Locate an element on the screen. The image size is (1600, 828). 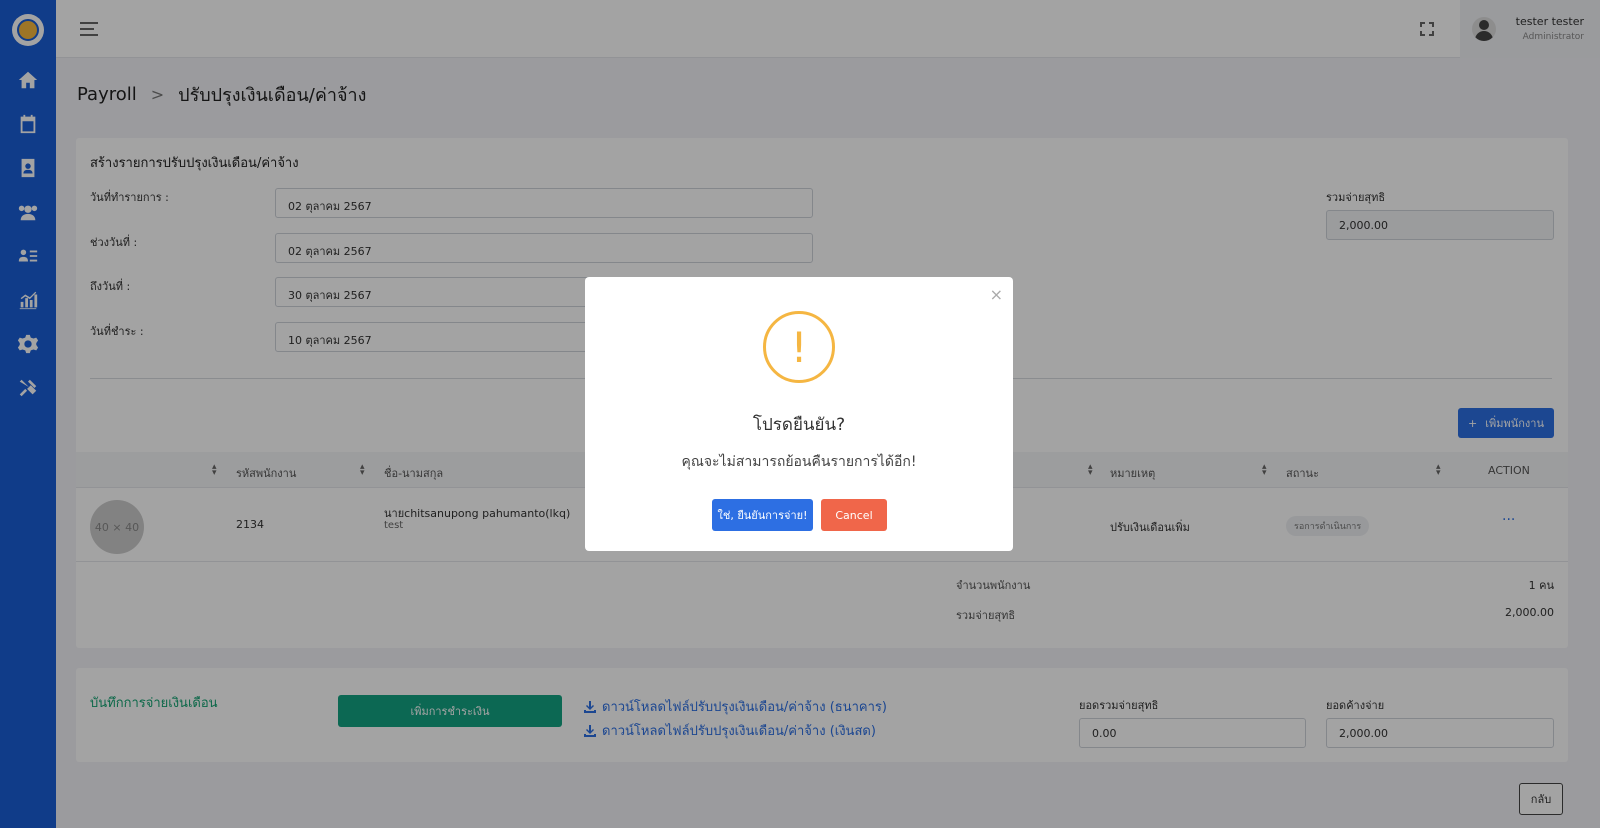
dialog-title: โปรดยืนยัน? is located at coordinates (799, 425).